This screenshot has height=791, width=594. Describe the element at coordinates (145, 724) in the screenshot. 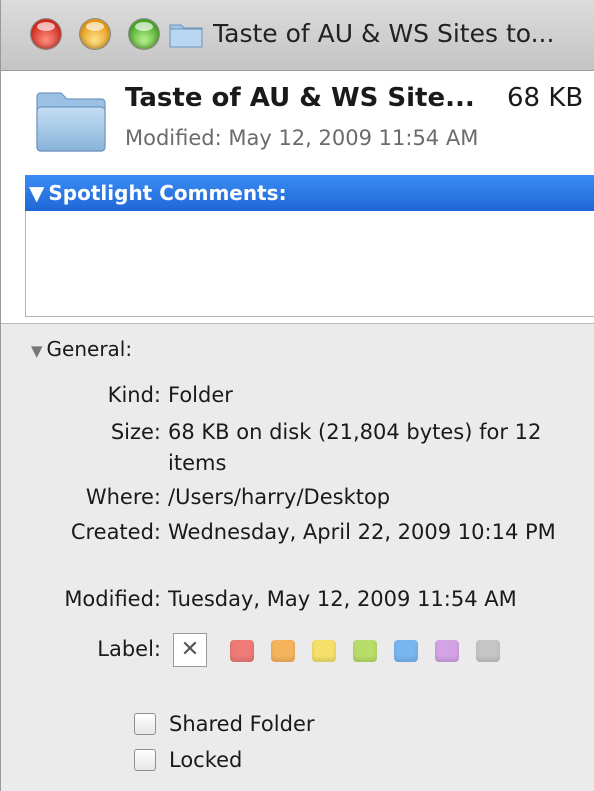

I see `shared-folder-checkbox` at that location.